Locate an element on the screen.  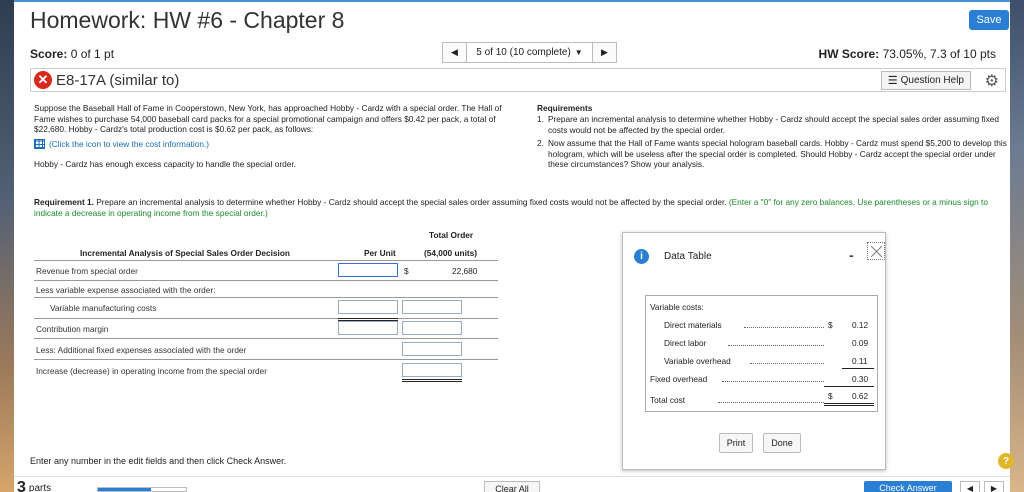
parts-progress-fill is located at coordinates (124, 489).